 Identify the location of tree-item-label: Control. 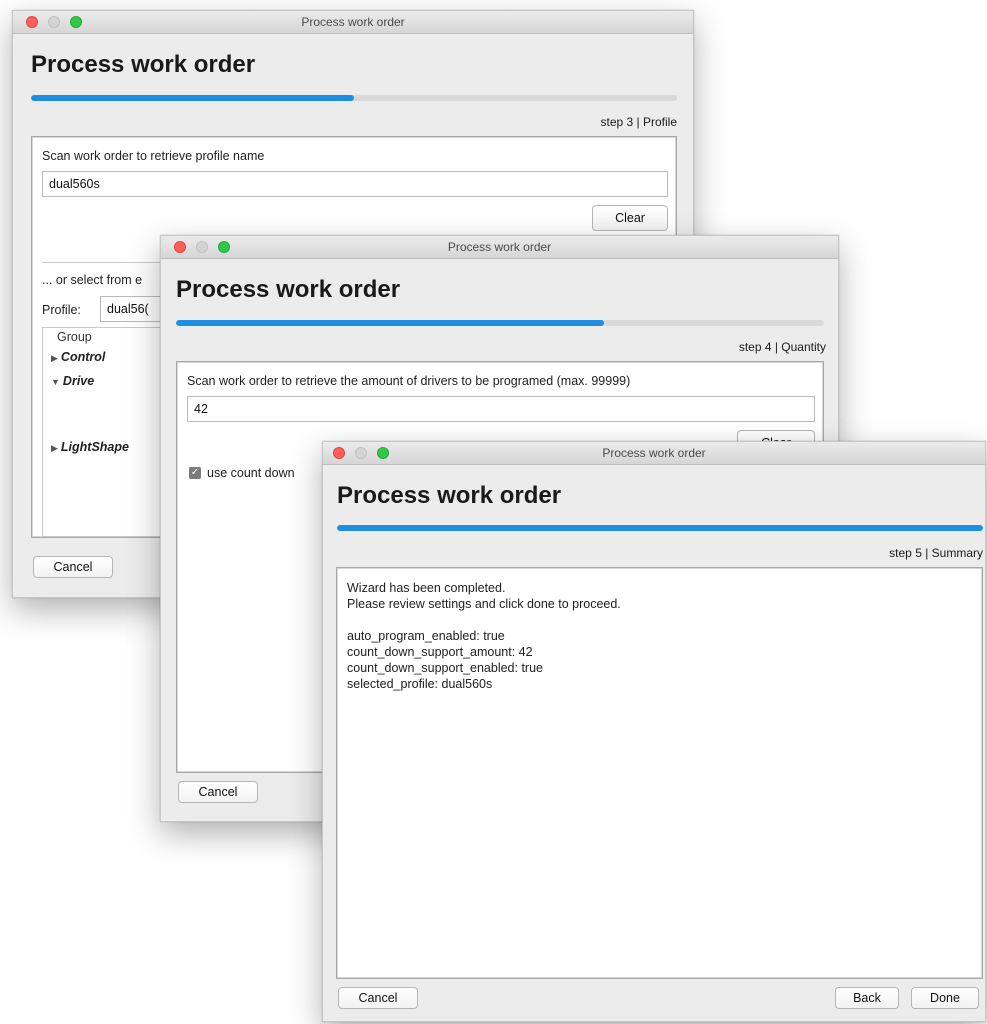
(83, 357).